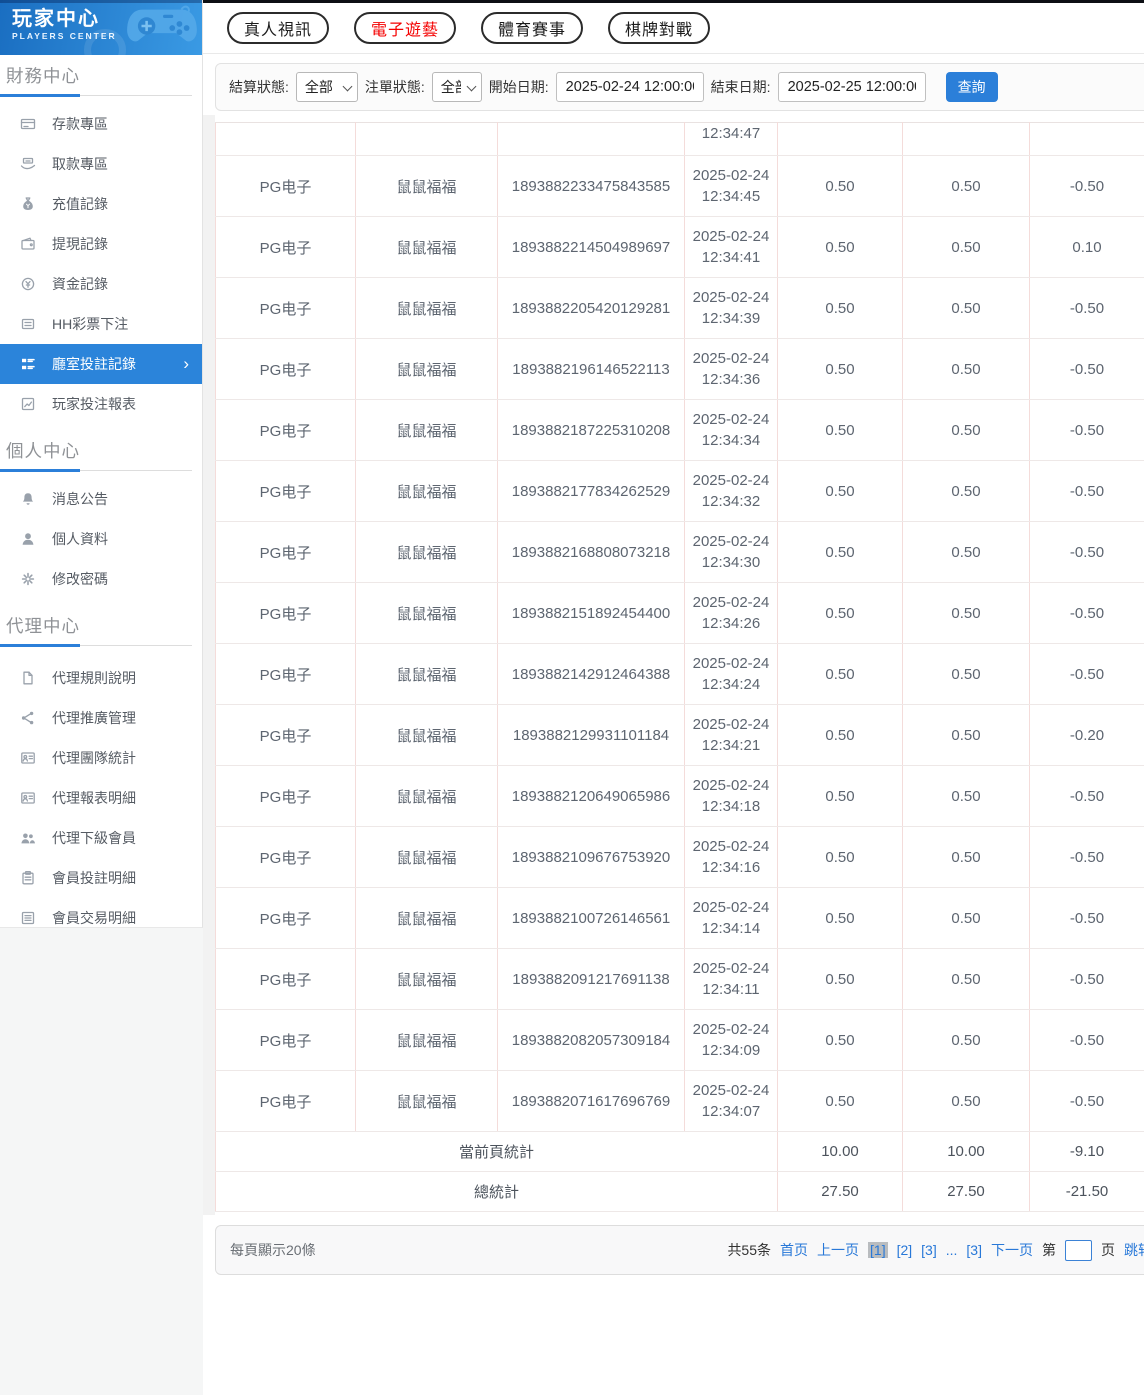 The image size is (1144, 1395). Describe the element at coordinates (905, 1250) in the screenshot. I see `page-link: [2]` at that location.